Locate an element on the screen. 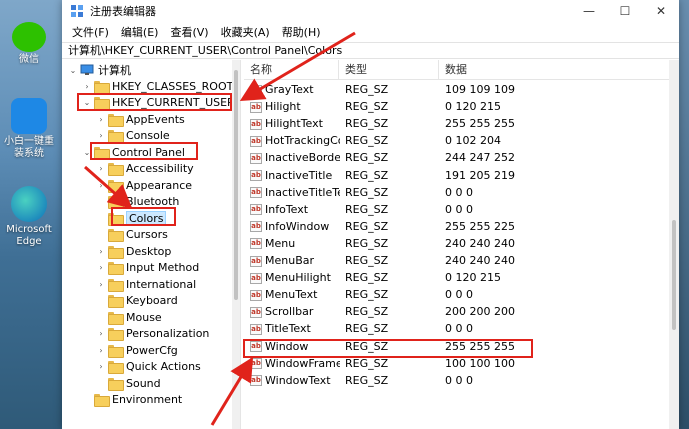 Image resolution: width=689 pixels, height=429 pixels. value-row: ab Scrollbar REG_SZ 200 200 200 is located at coordinates (461, 311).